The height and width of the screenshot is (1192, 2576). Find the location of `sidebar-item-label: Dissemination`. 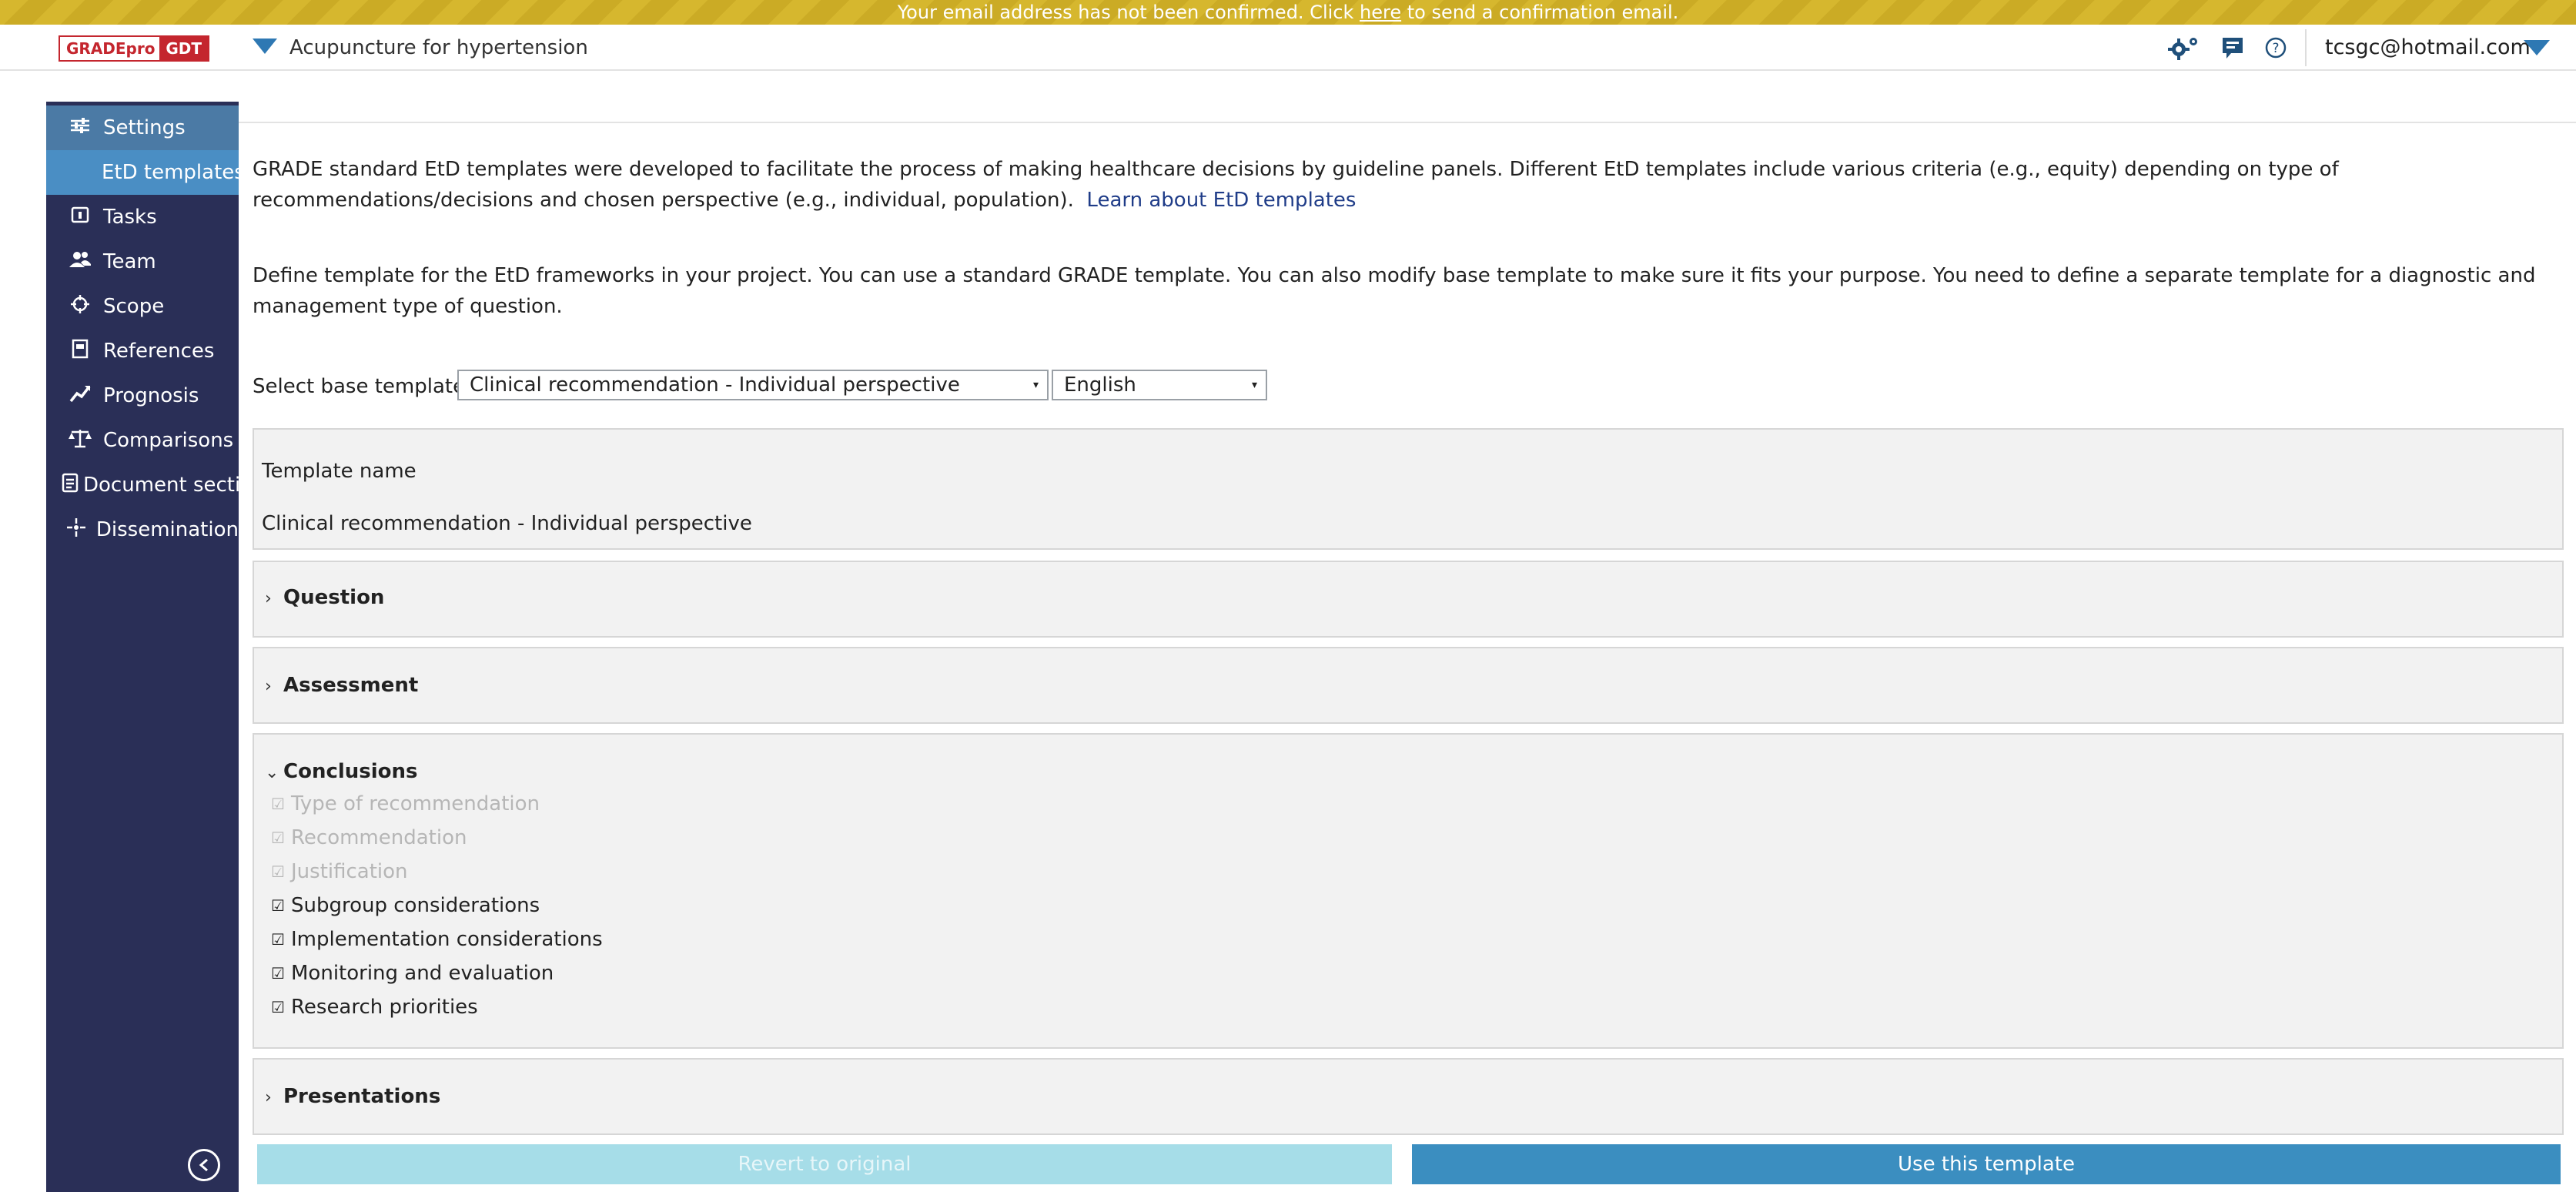

sidebar-item-label: Dissemination is located at coordinates (167, 529).